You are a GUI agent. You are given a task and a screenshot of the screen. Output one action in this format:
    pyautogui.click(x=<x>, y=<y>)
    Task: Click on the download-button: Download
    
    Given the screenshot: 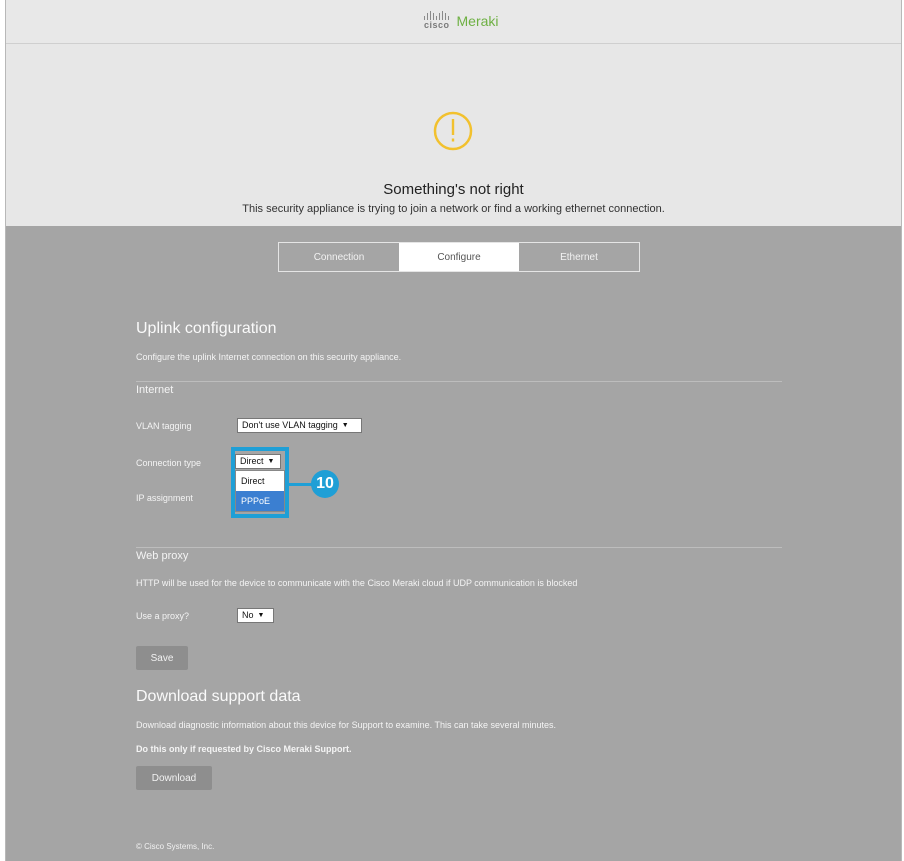 What is the action you would take?
    pyautogui.click(x=174, y=778)
    